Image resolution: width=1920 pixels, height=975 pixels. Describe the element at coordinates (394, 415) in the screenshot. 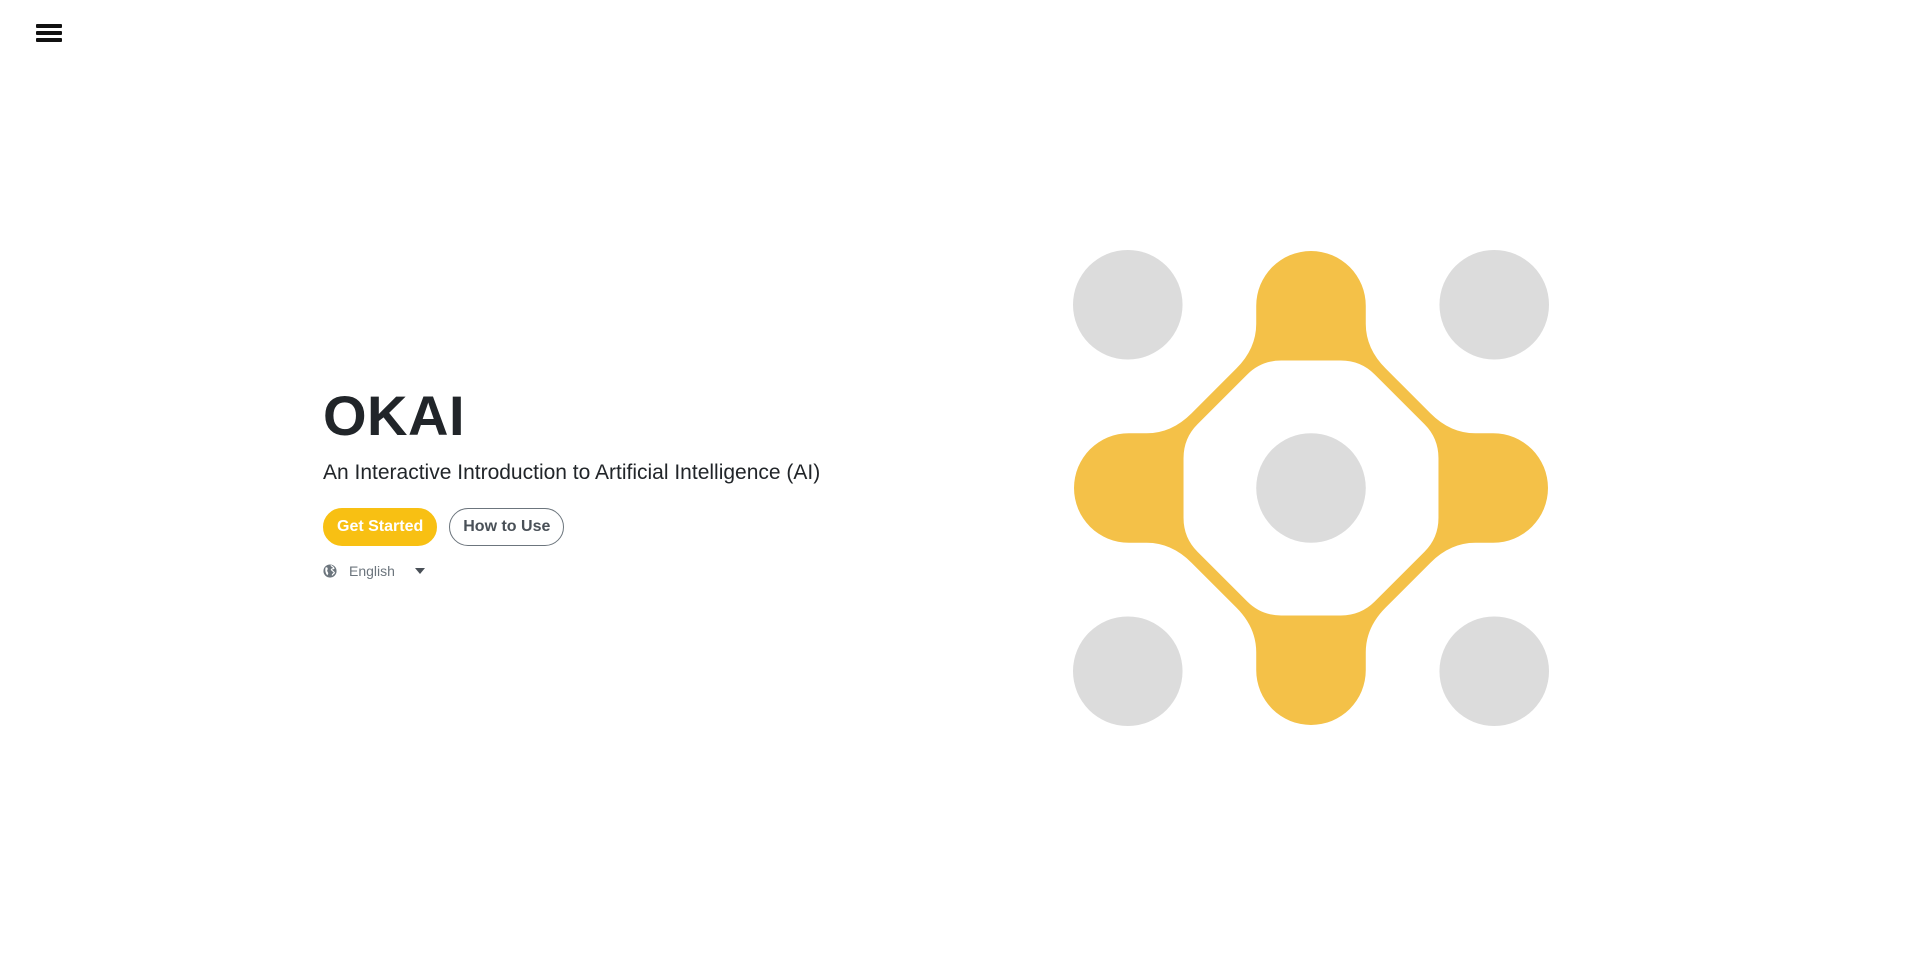

I see `page-title: OKAI` at that location.